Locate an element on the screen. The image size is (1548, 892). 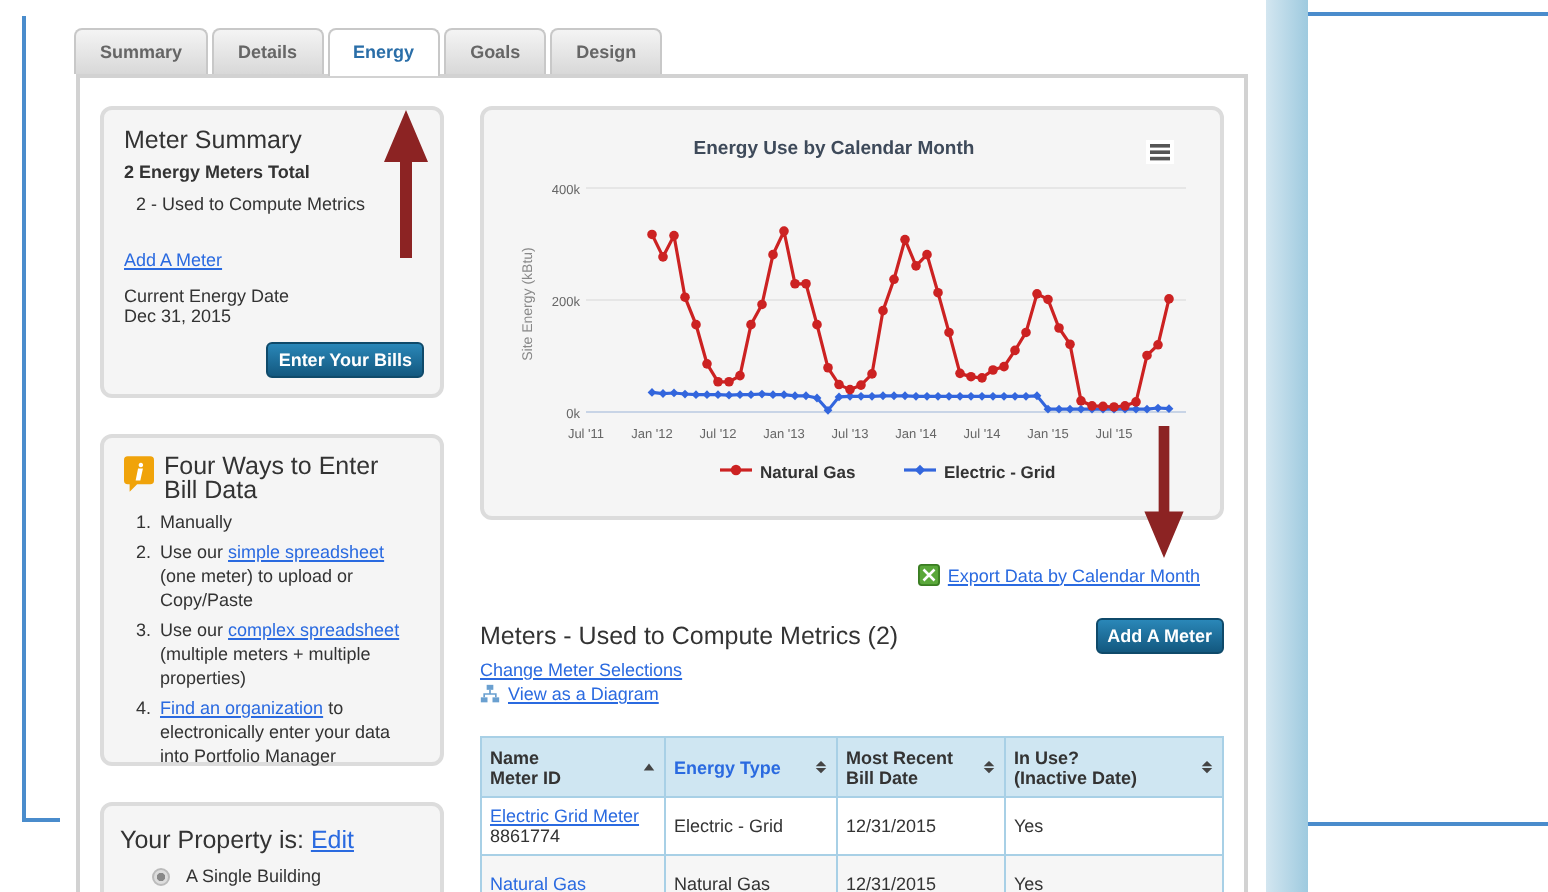
method-link: complex spreadsheet is located at coordinates (314, 630).